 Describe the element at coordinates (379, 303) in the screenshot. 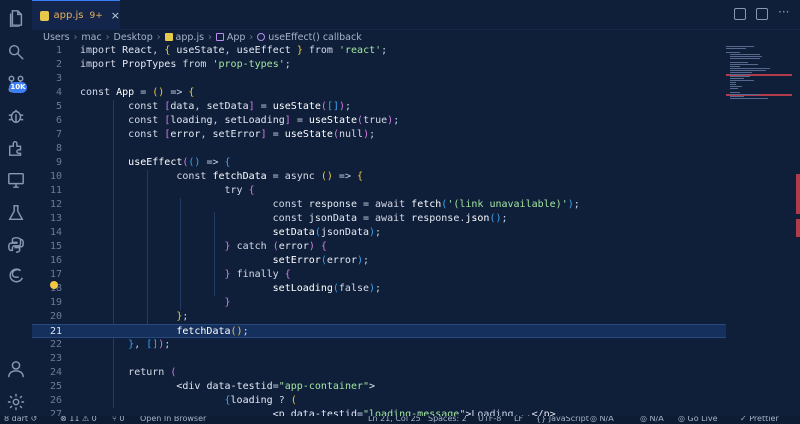

I see `code-line: 19 }` at that location.